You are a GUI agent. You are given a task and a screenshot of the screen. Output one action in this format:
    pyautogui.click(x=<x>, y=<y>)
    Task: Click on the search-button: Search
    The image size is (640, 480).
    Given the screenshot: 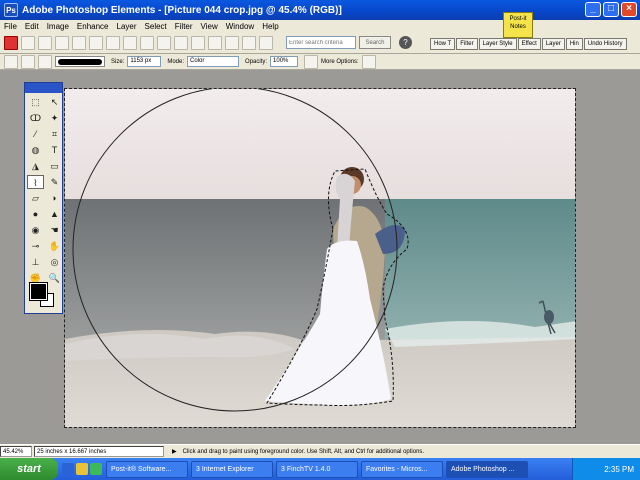 What is the action you would take?
    pyautogui.click(x=375, y=42)
    